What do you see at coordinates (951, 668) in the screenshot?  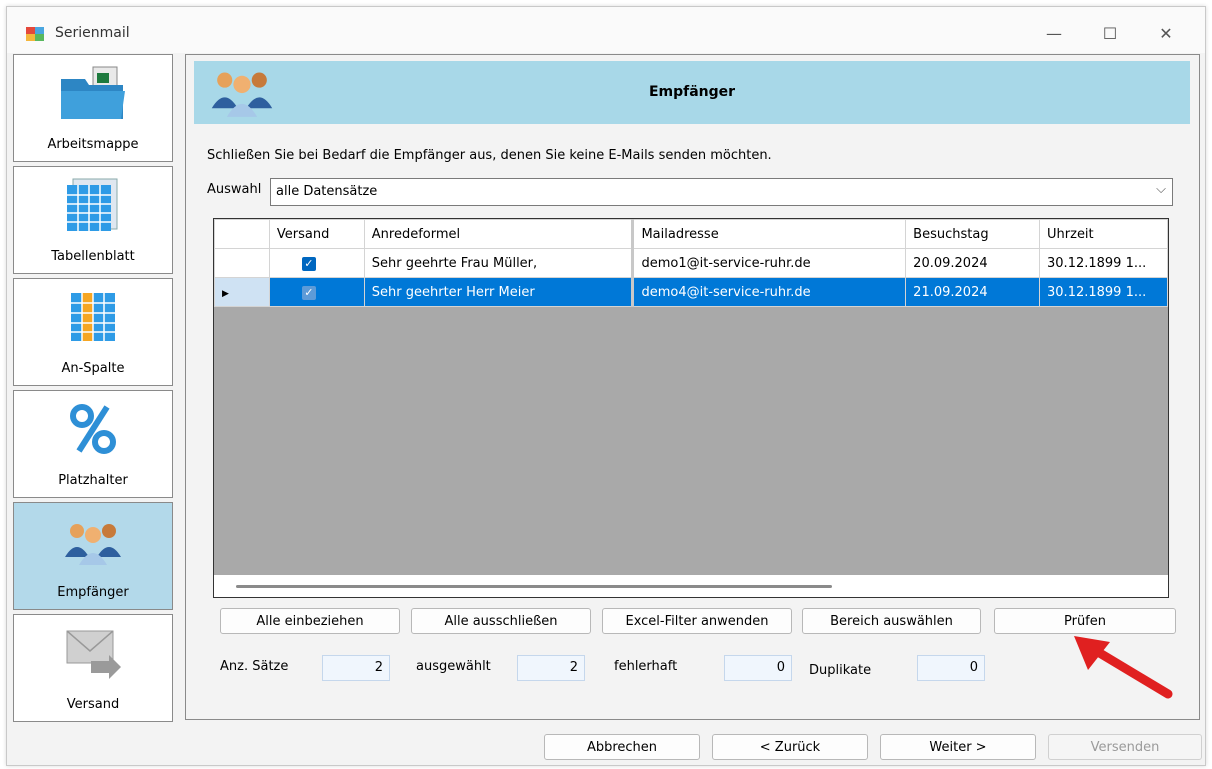 I see `duplicates-value: 0` at bounding box center [951, 668].